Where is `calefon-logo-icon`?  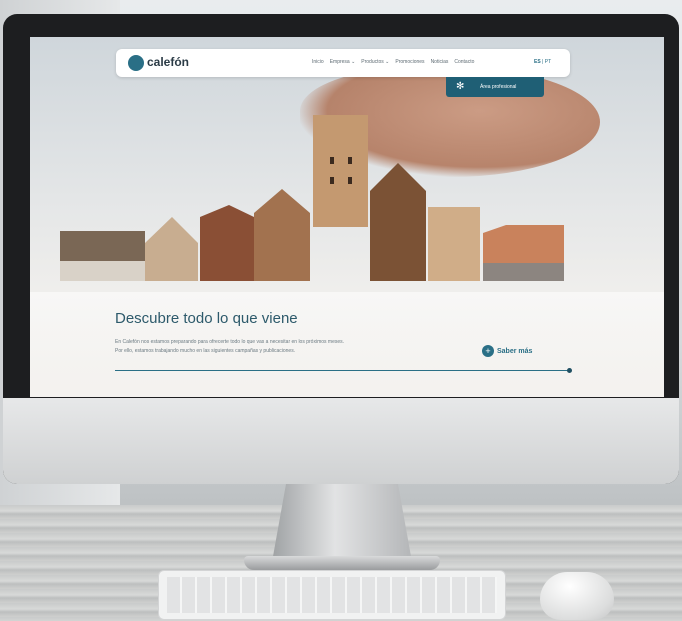
calefon-logo-icon is located at coordinates (136, 63).